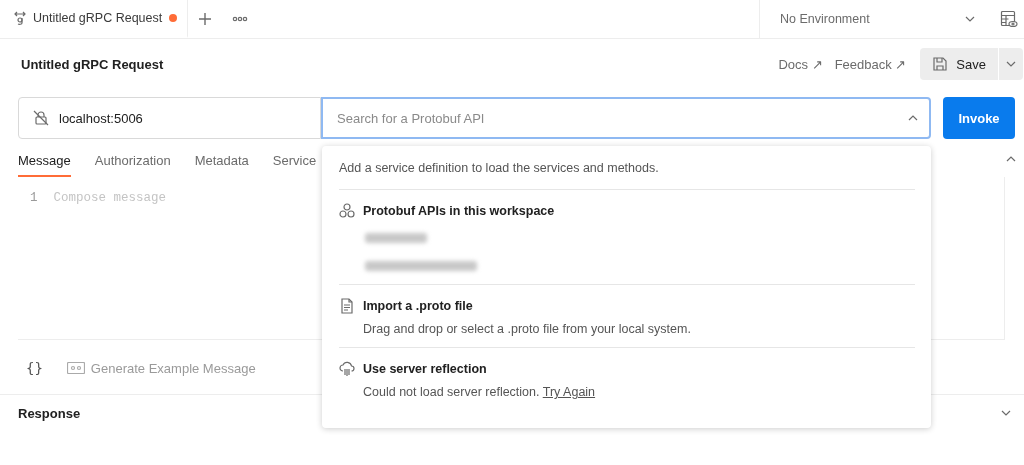  Describe the element at coordinates (959, 64) in the screenshot. I see `save-button: Save` at that location.